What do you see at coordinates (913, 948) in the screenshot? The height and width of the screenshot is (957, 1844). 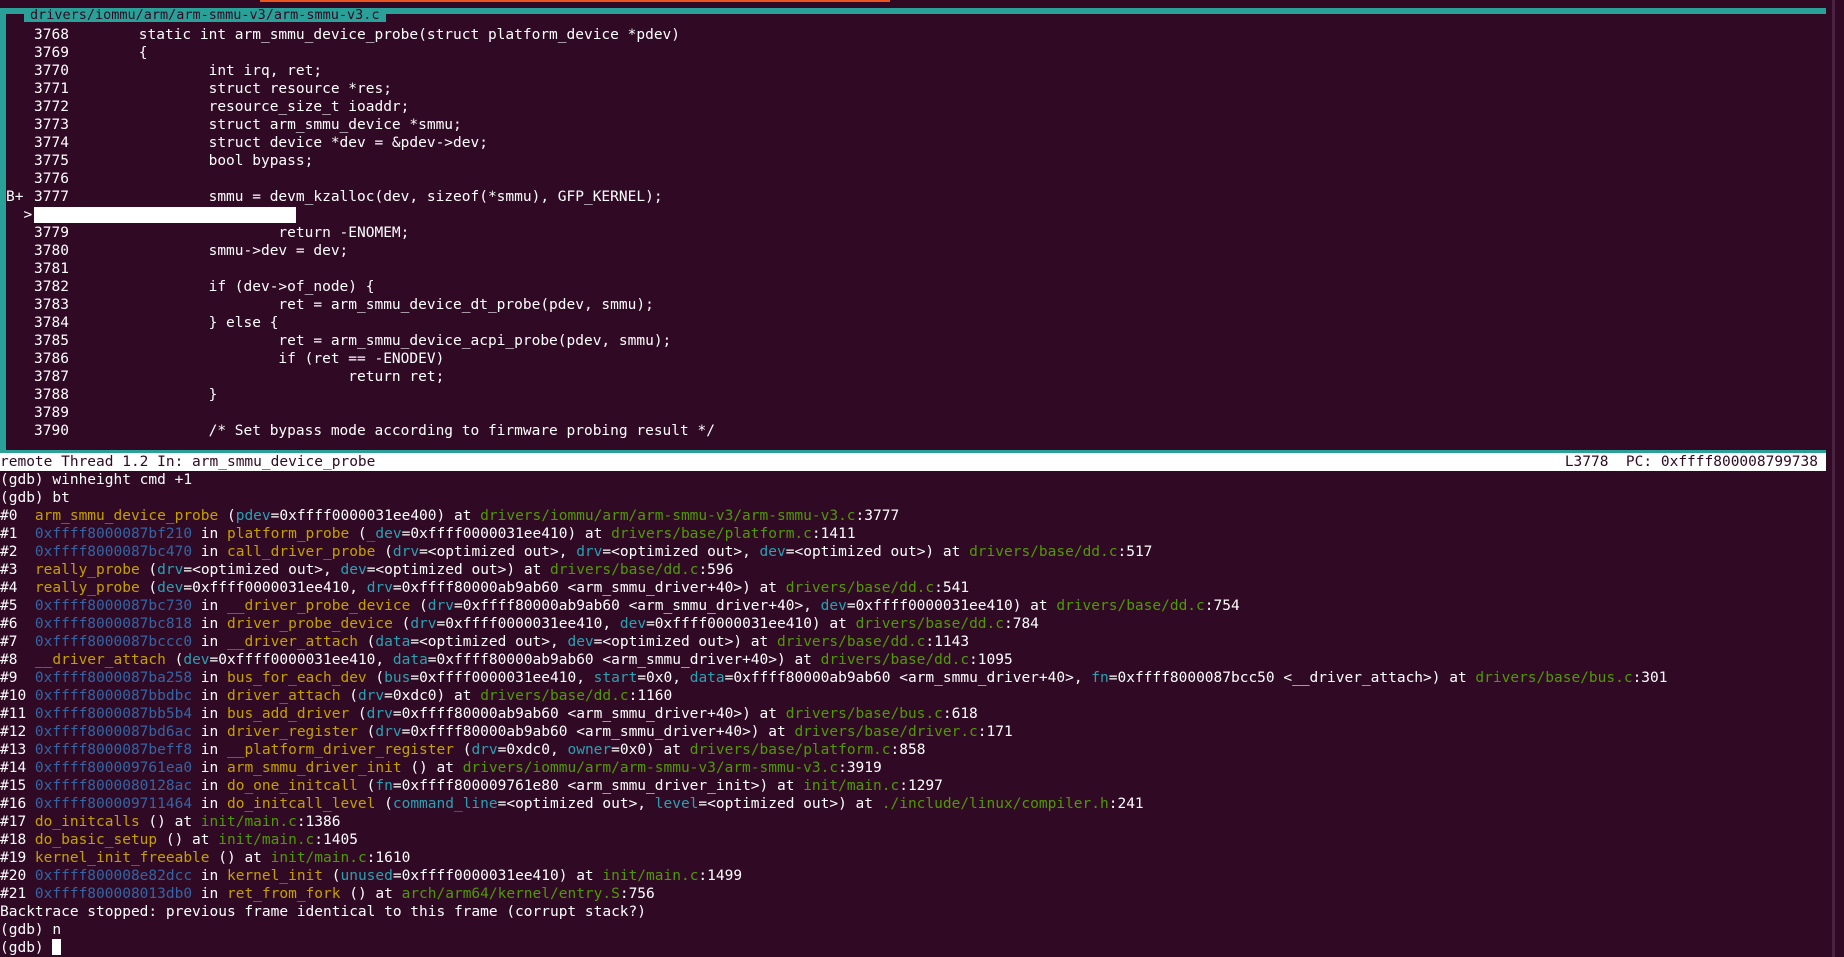 I see `gdb-prompt-line: (gdb)` at bounding box center [913, 948].